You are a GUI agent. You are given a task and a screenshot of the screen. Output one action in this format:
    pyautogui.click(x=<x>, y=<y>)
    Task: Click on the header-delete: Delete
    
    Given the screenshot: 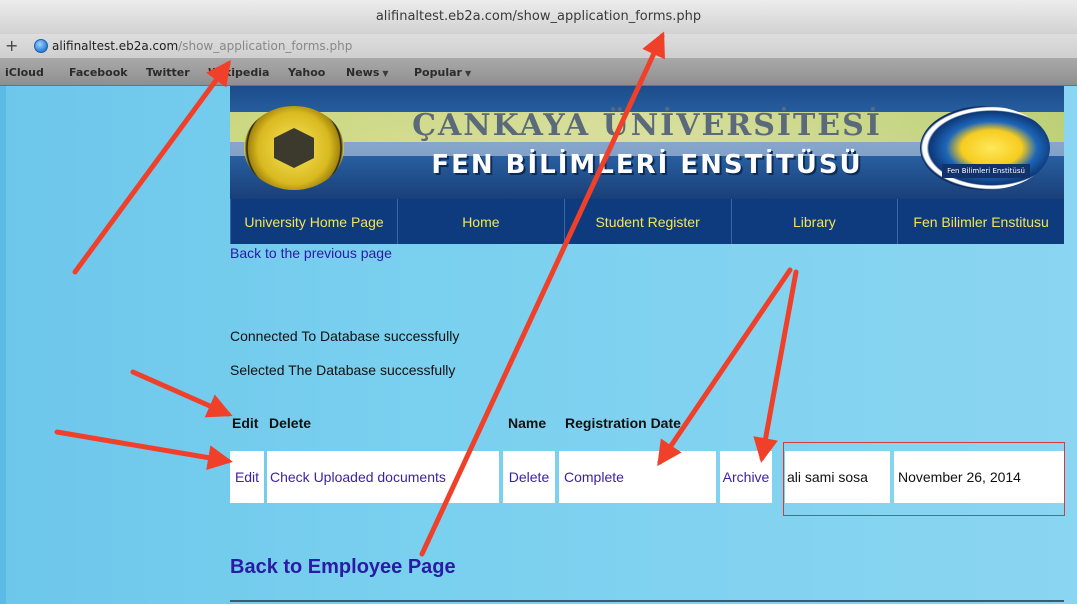 What is the action you would take?
    pyautogui.click(x=290, y=423)
    